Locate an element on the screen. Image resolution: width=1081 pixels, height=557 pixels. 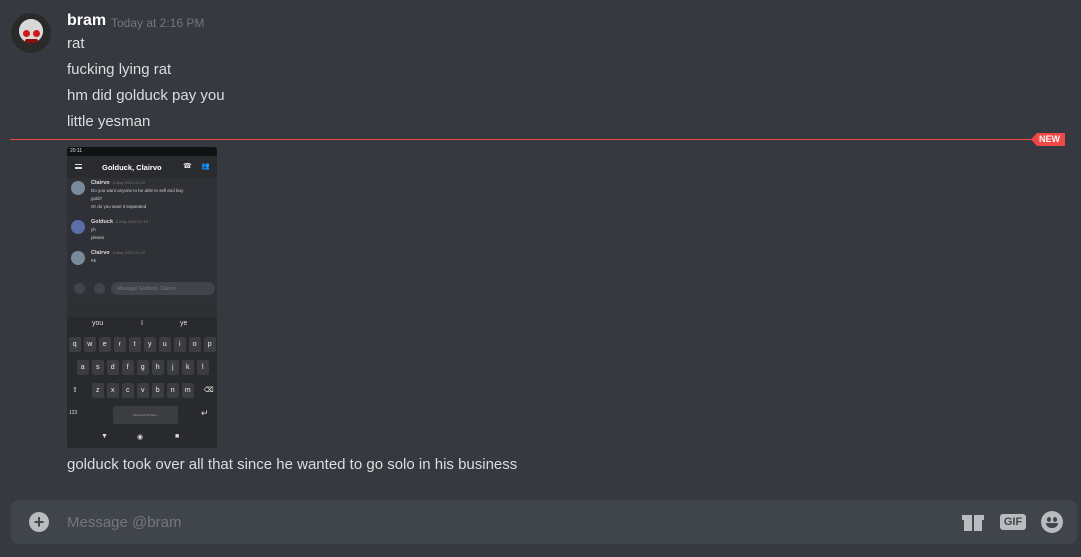
keyboard-key: s is located at coordinates (98, 367).